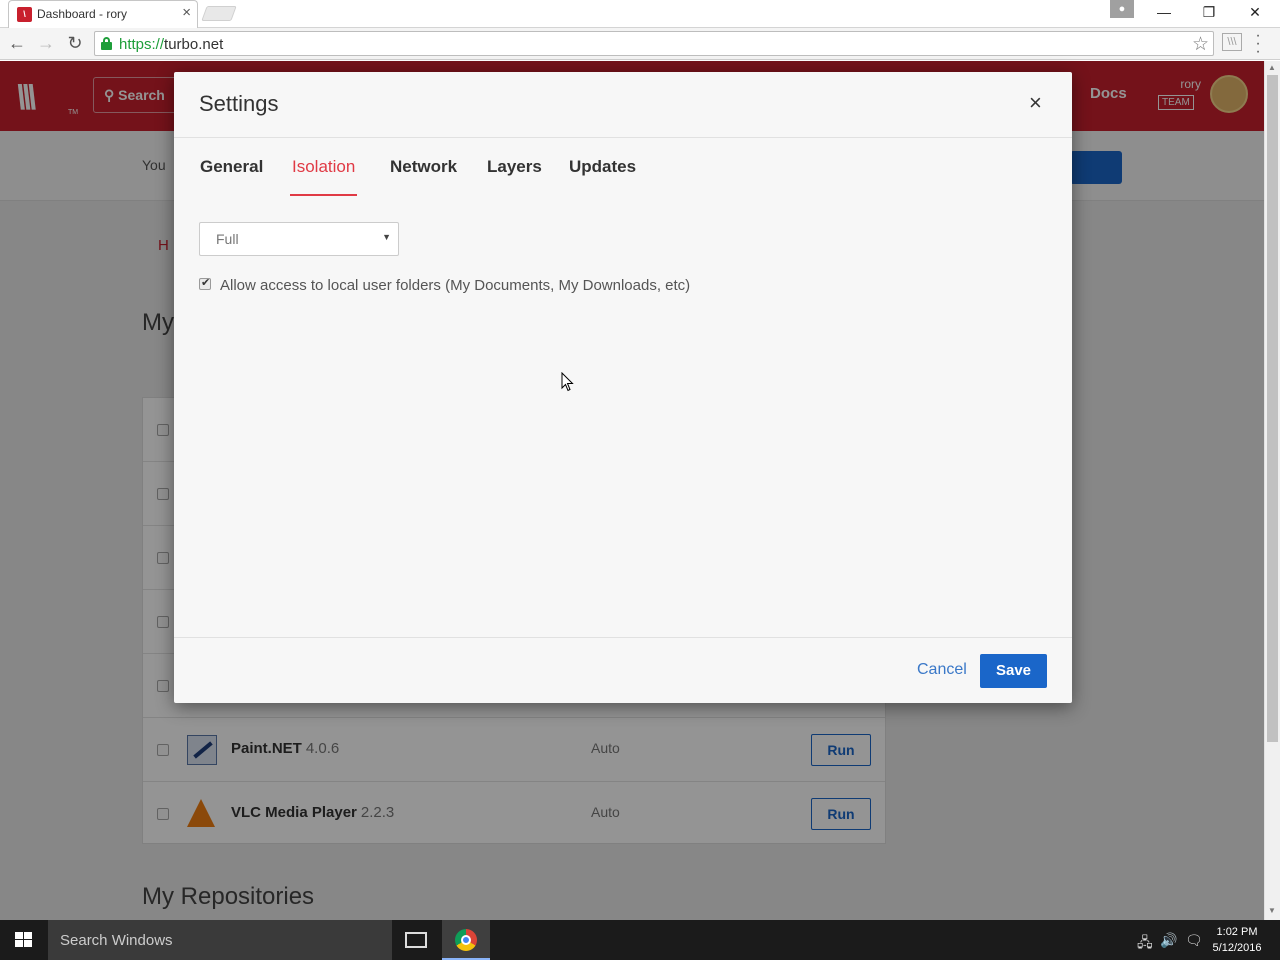  Describe the element at coordinates (75, 43) in the screenshot. I see `reload-icon: ↻` at that location.